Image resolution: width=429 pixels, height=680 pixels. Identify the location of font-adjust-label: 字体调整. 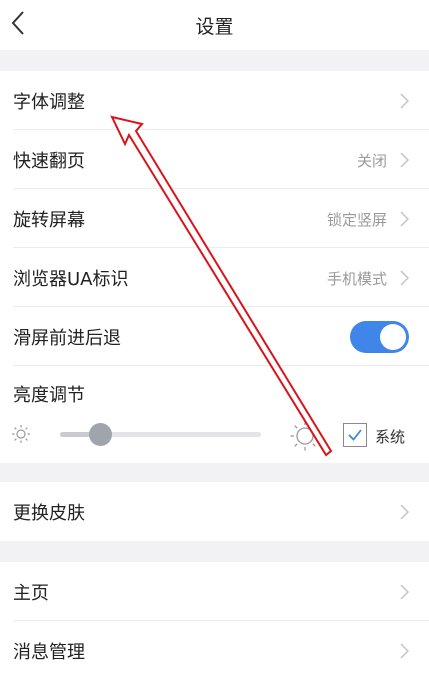
(49, 102).